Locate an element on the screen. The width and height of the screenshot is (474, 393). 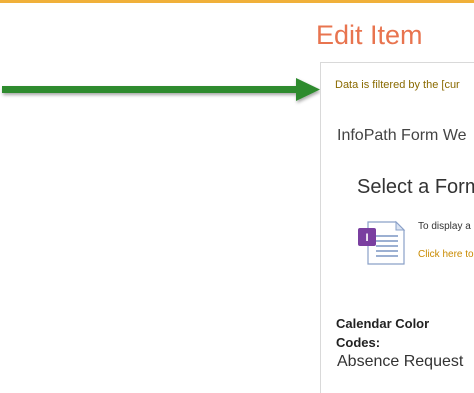
calendar-label-line2: Codes: is located at coordinates (358, 342).